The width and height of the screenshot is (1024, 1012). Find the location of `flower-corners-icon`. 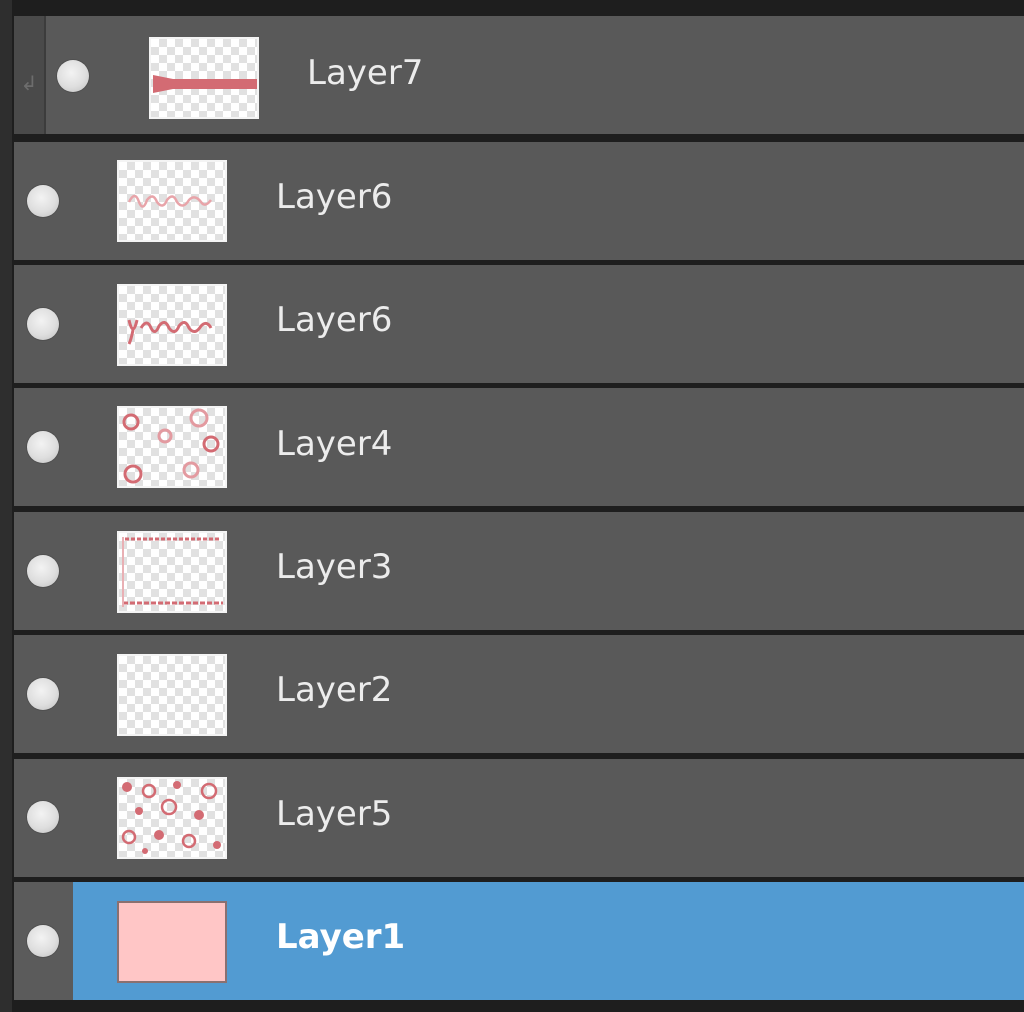

flower-corners-icon is located at coordinates (171, 446).